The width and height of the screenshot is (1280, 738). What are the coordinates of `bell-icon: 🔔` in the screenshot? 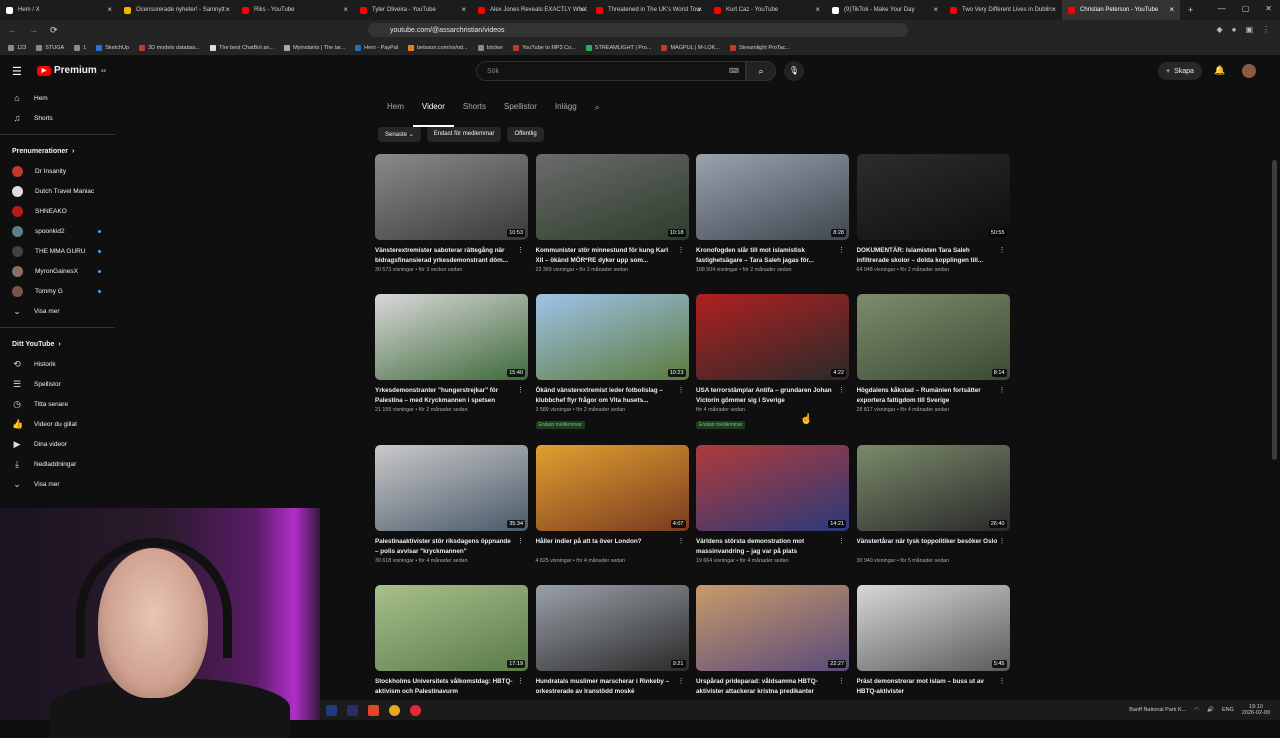 It's located at (1219, 70).